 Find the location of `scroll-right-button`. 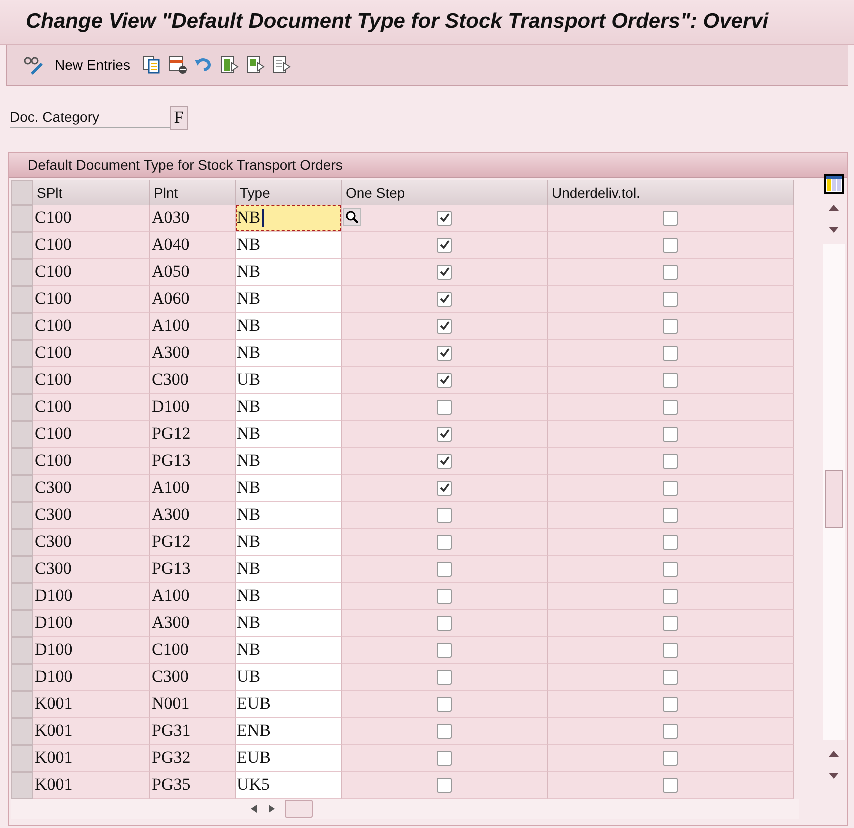

scroll-right-button is located at coordinates (272, 809).